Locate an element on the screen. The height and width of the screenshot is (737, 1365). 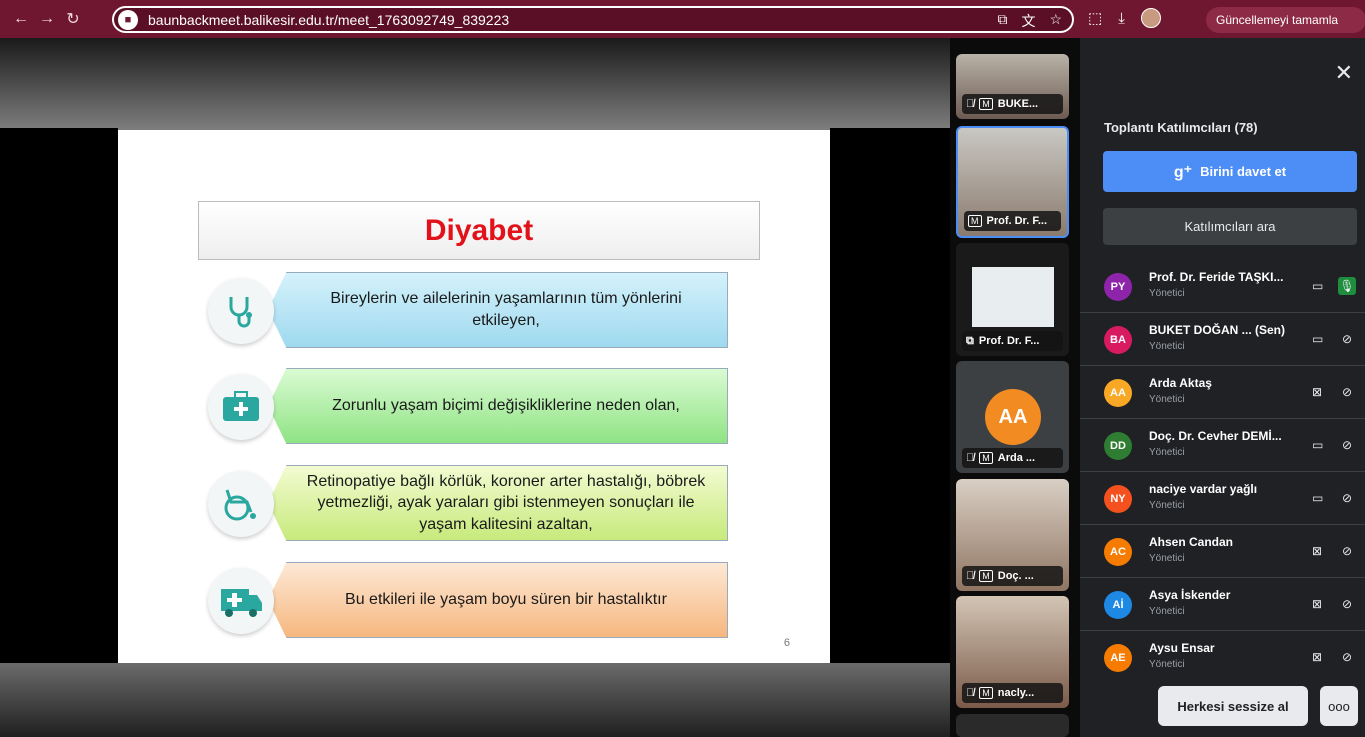
screen-share-preview is located at coordinates (1013, 297).